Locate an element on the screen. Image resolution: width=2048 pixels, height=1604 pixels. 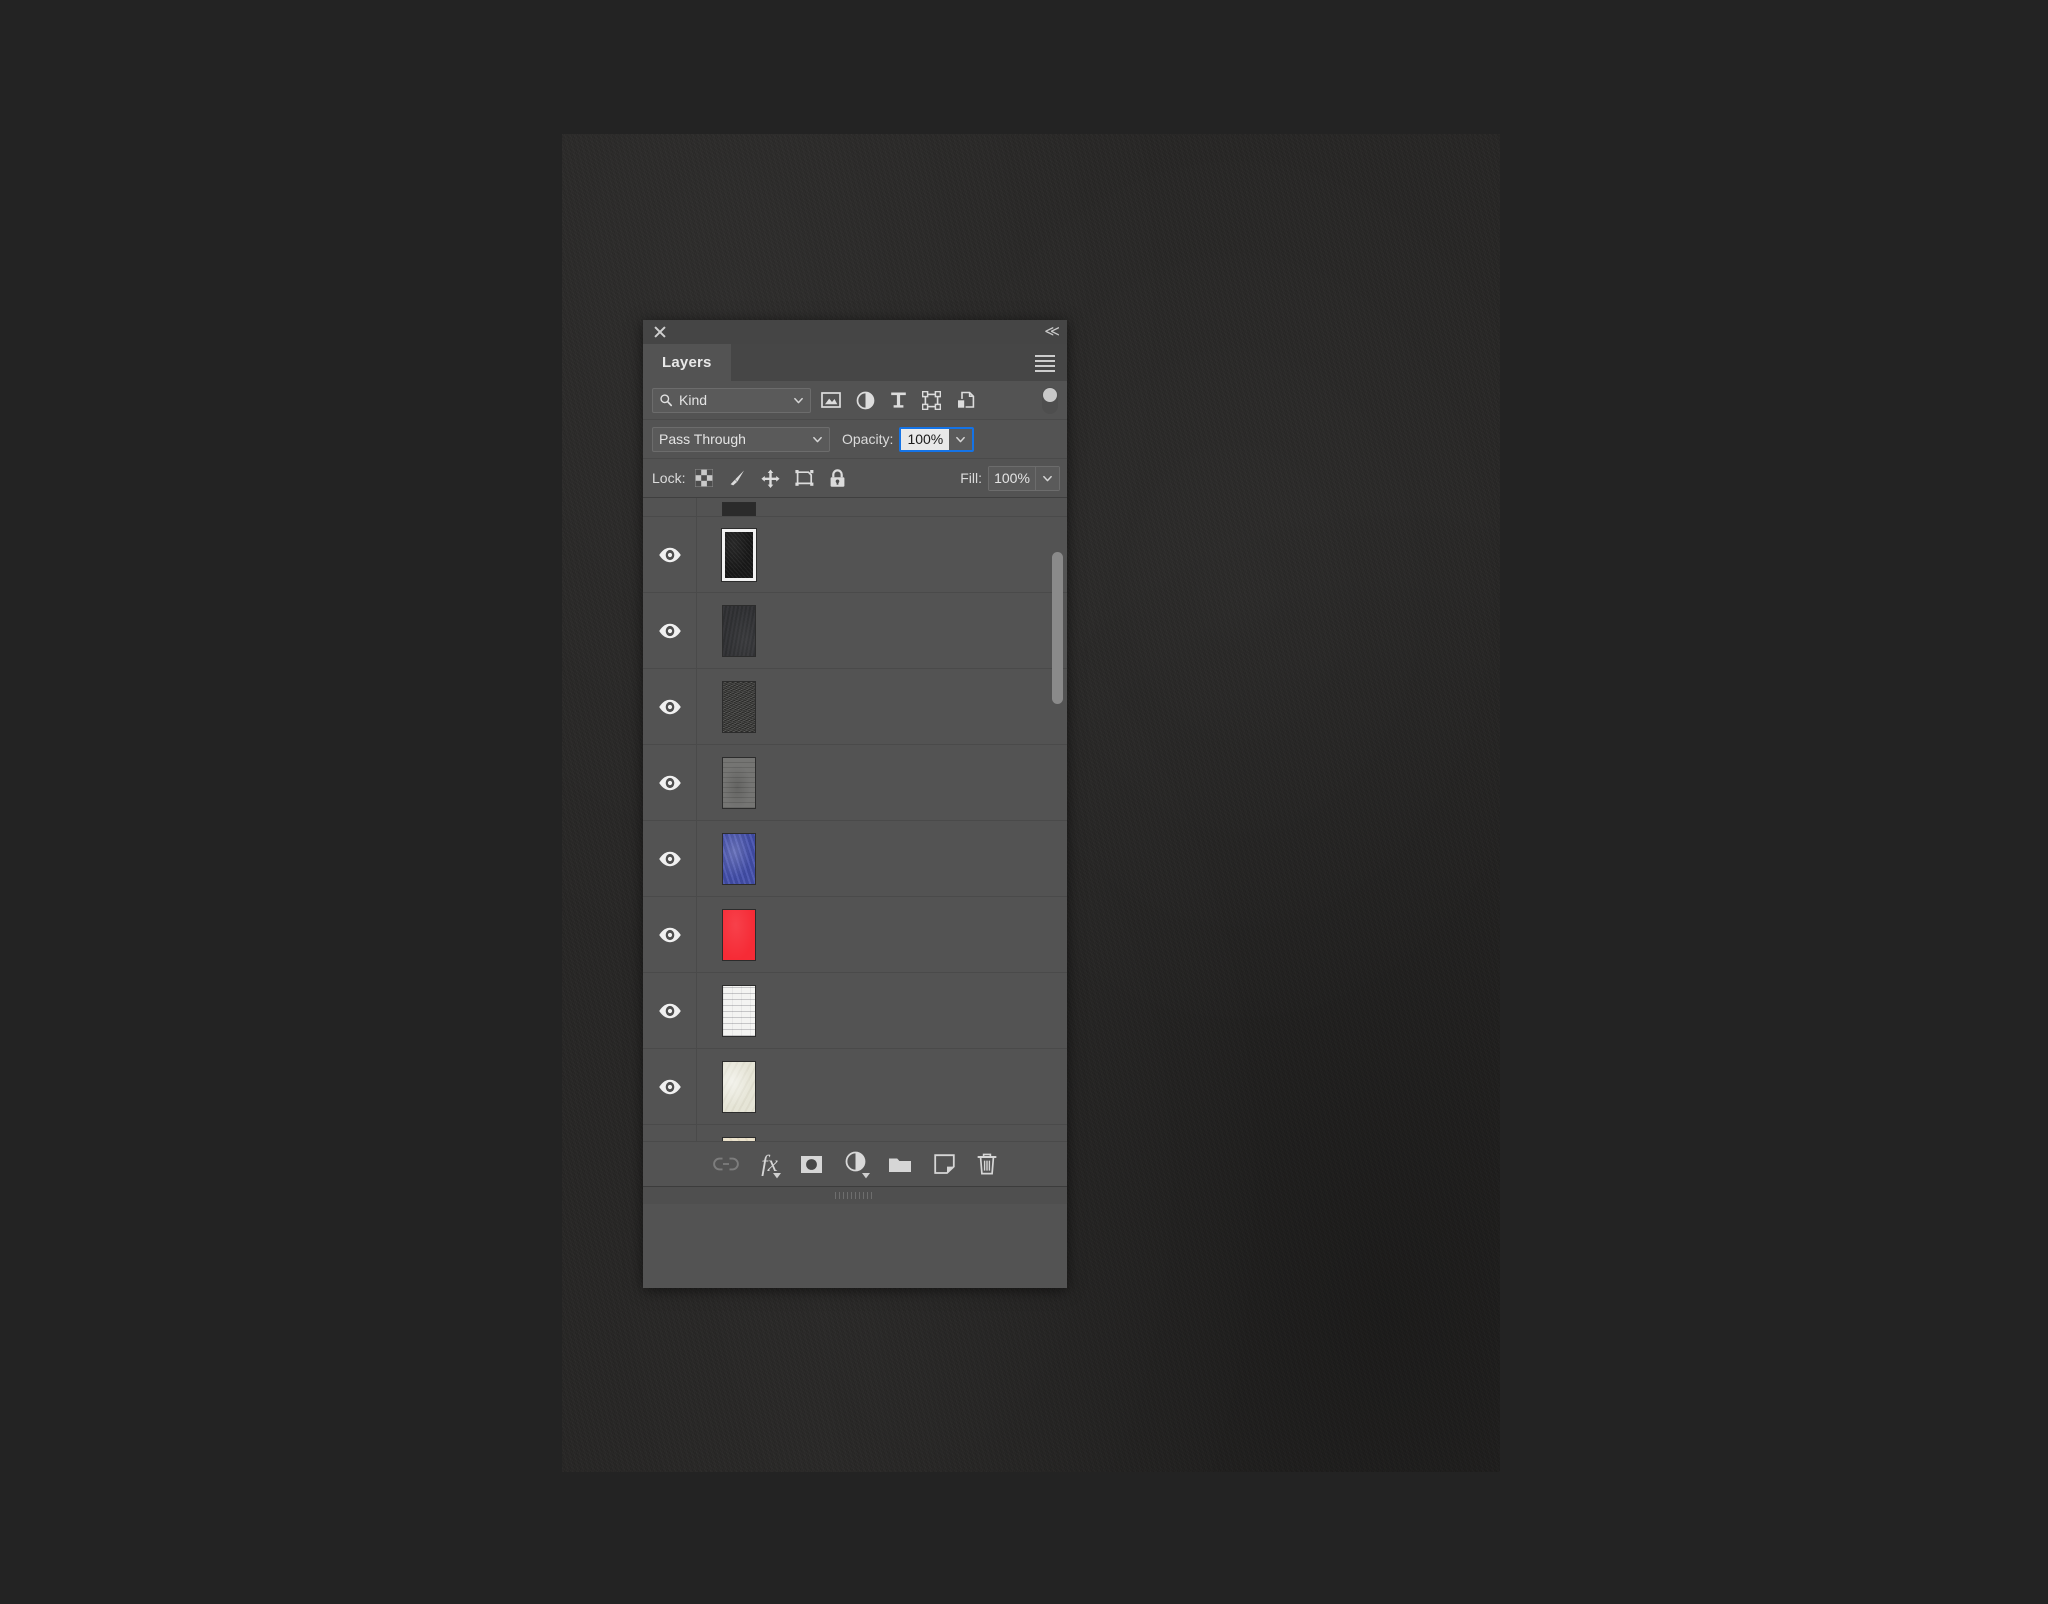
fill-control: 100% is located at coordinates (1024, 478).